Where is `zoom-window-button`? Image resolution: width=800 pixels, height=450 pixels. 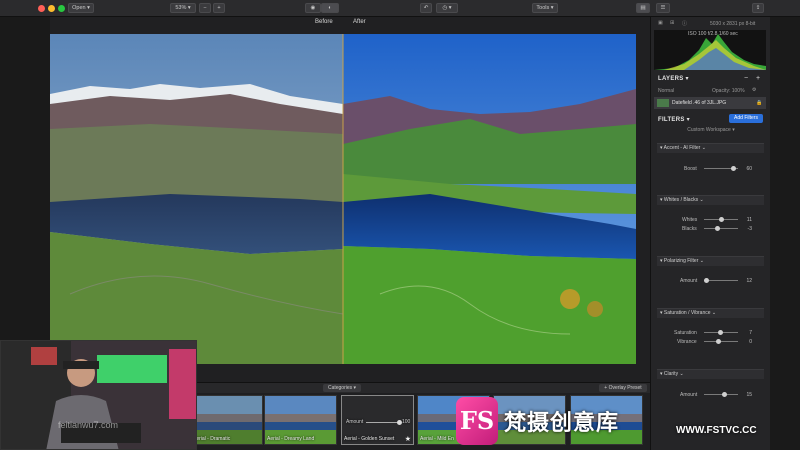 zoom-window-button is located at coordinates (61, 8).